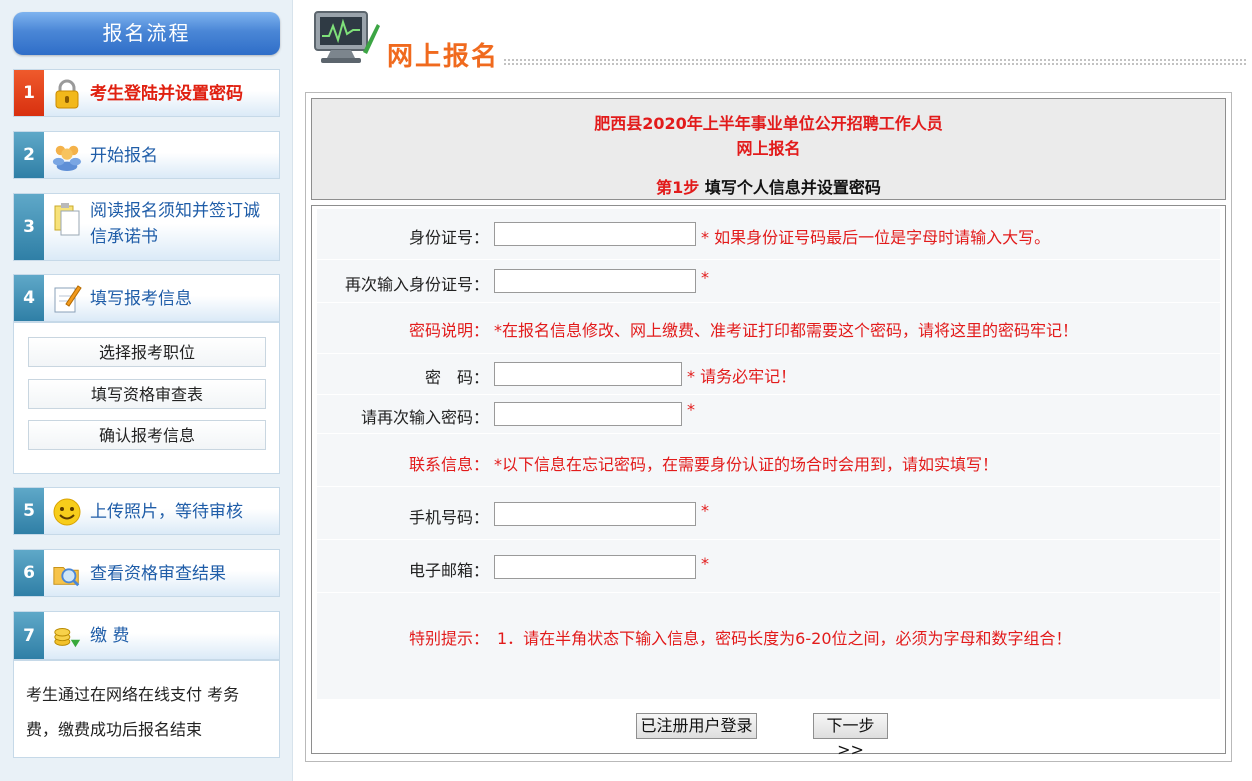  Describe the element at coordinates (448, 517) in the screenshot. I see `phone-label: 手机号码：` at that location.